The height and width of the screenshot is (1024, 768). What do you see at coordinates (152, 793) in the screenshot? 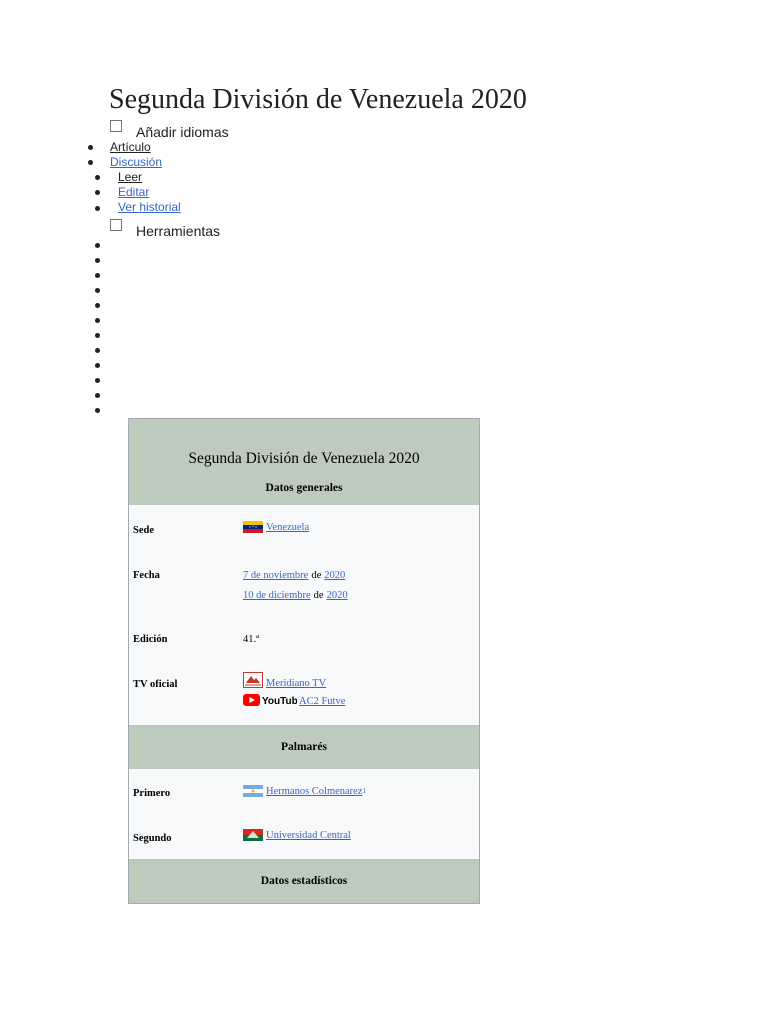
I see `primero-label: Primero` at bounding box center [152, 793].